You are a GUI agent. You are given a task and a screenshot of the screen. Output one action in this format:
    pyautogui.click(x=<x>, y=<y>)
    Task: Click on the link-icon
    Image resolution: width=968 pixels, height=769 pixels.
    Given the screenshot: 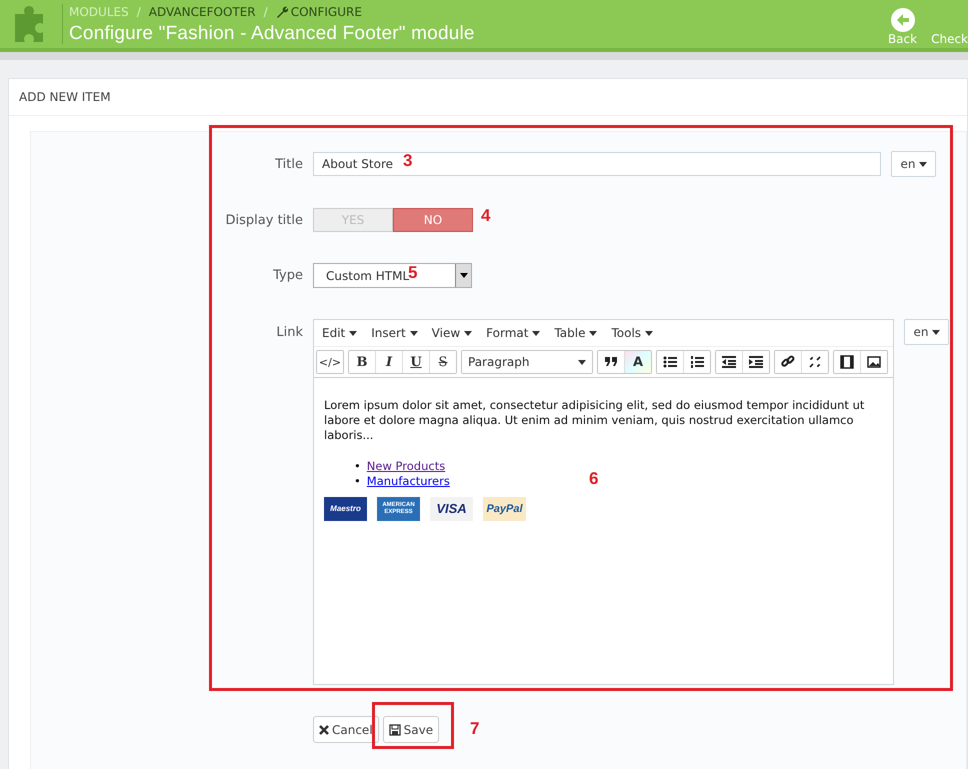 What is the action you would take?
    pyautogui.click(x=788, y=362)
    